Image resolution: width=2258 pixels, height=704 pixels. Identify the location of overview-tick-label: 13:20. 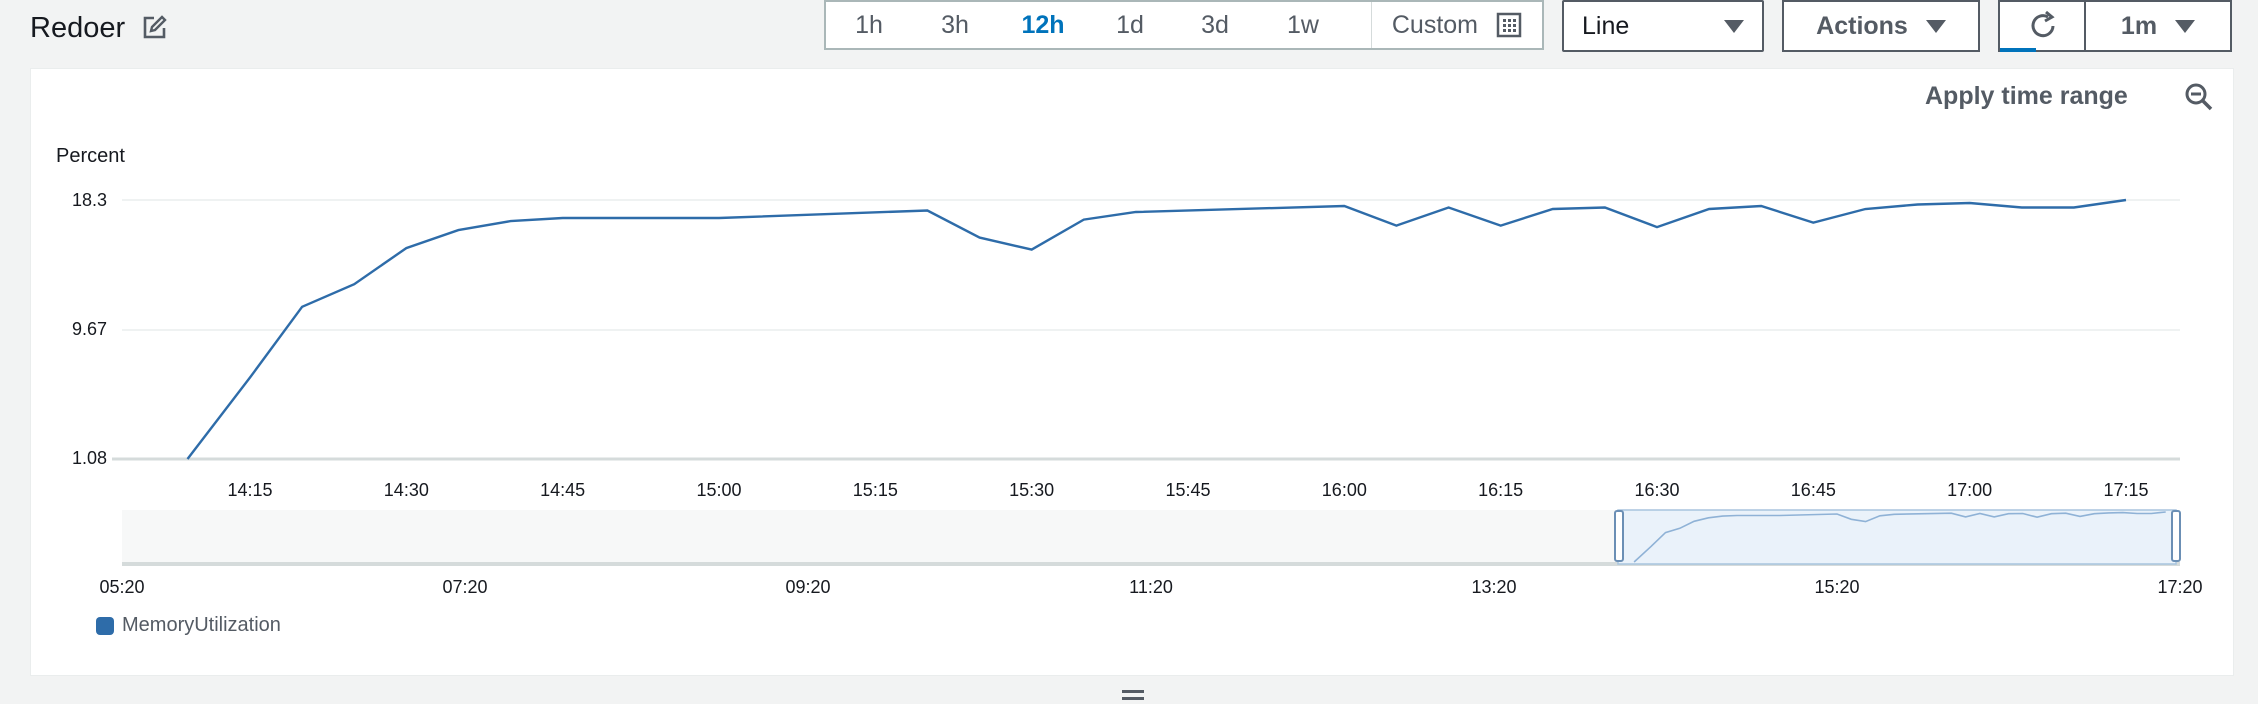
(1493, 587).